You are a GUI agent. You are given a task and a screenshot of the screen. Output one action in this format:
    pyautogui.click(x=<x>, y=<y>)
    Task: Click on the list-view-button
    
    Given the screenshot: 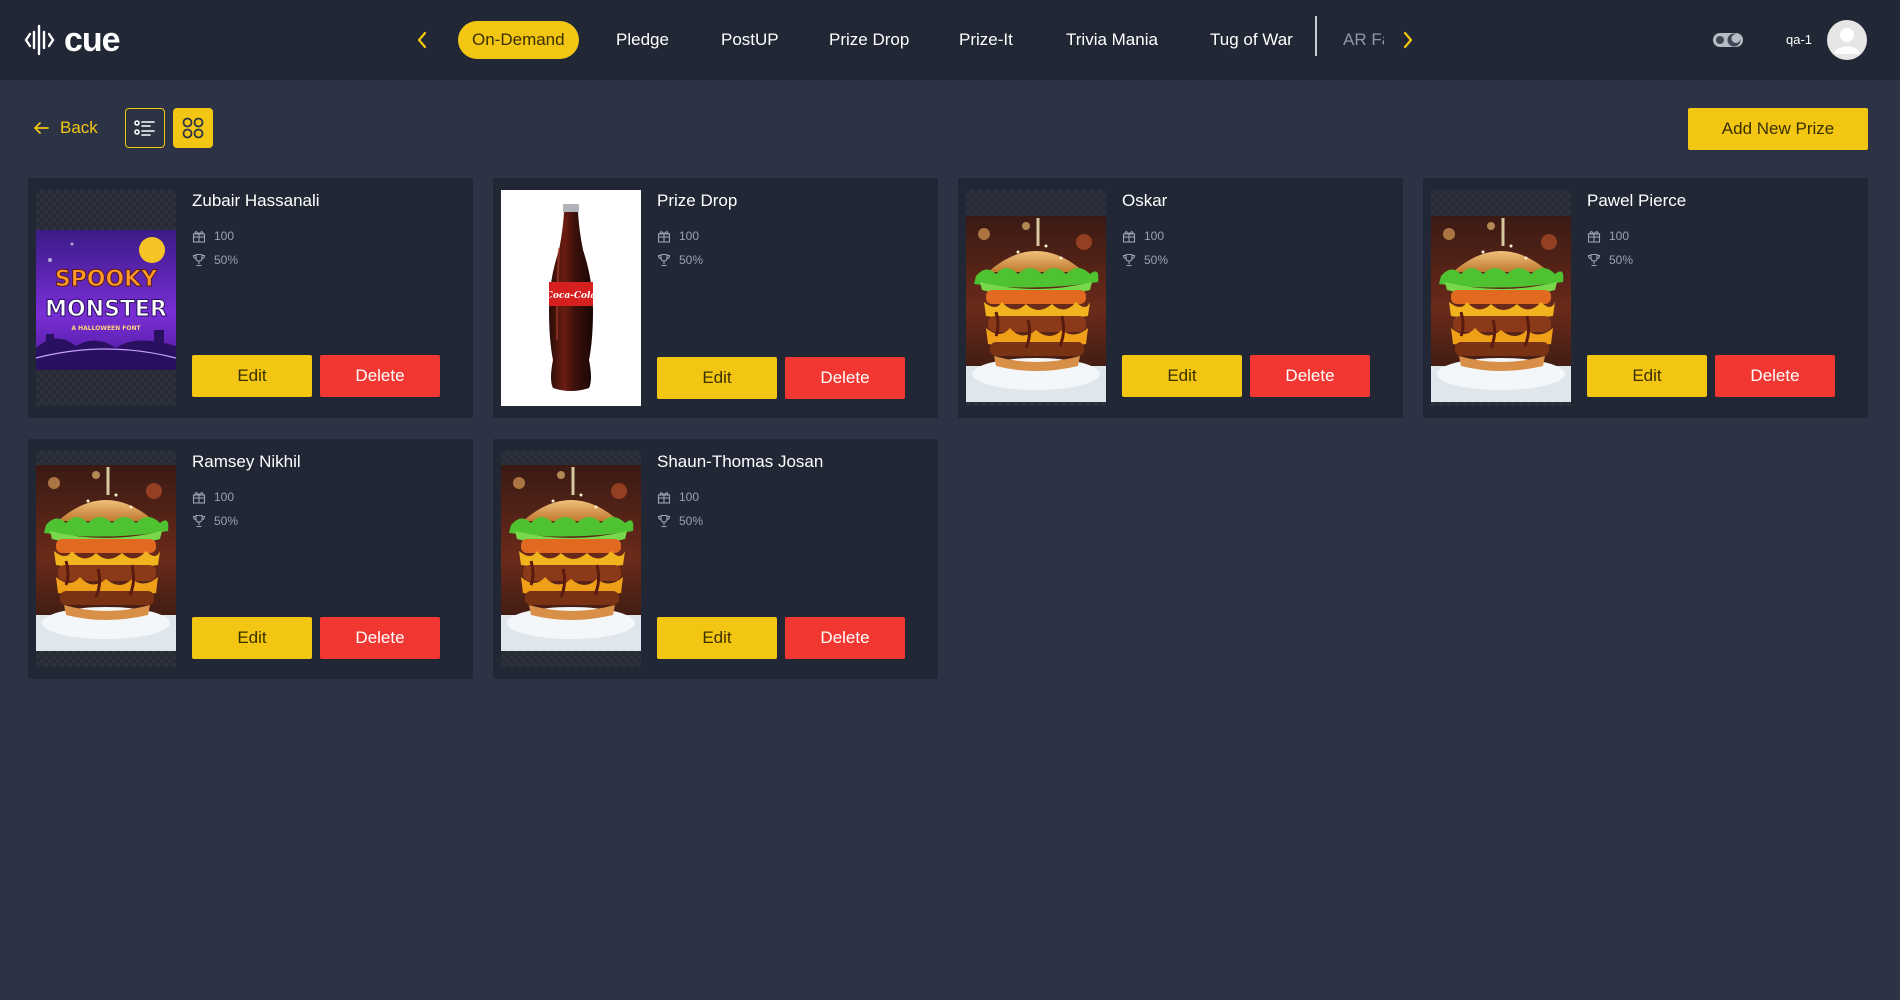 What is the action you would take?
    pyautogui.click(x=145, y=128)
    